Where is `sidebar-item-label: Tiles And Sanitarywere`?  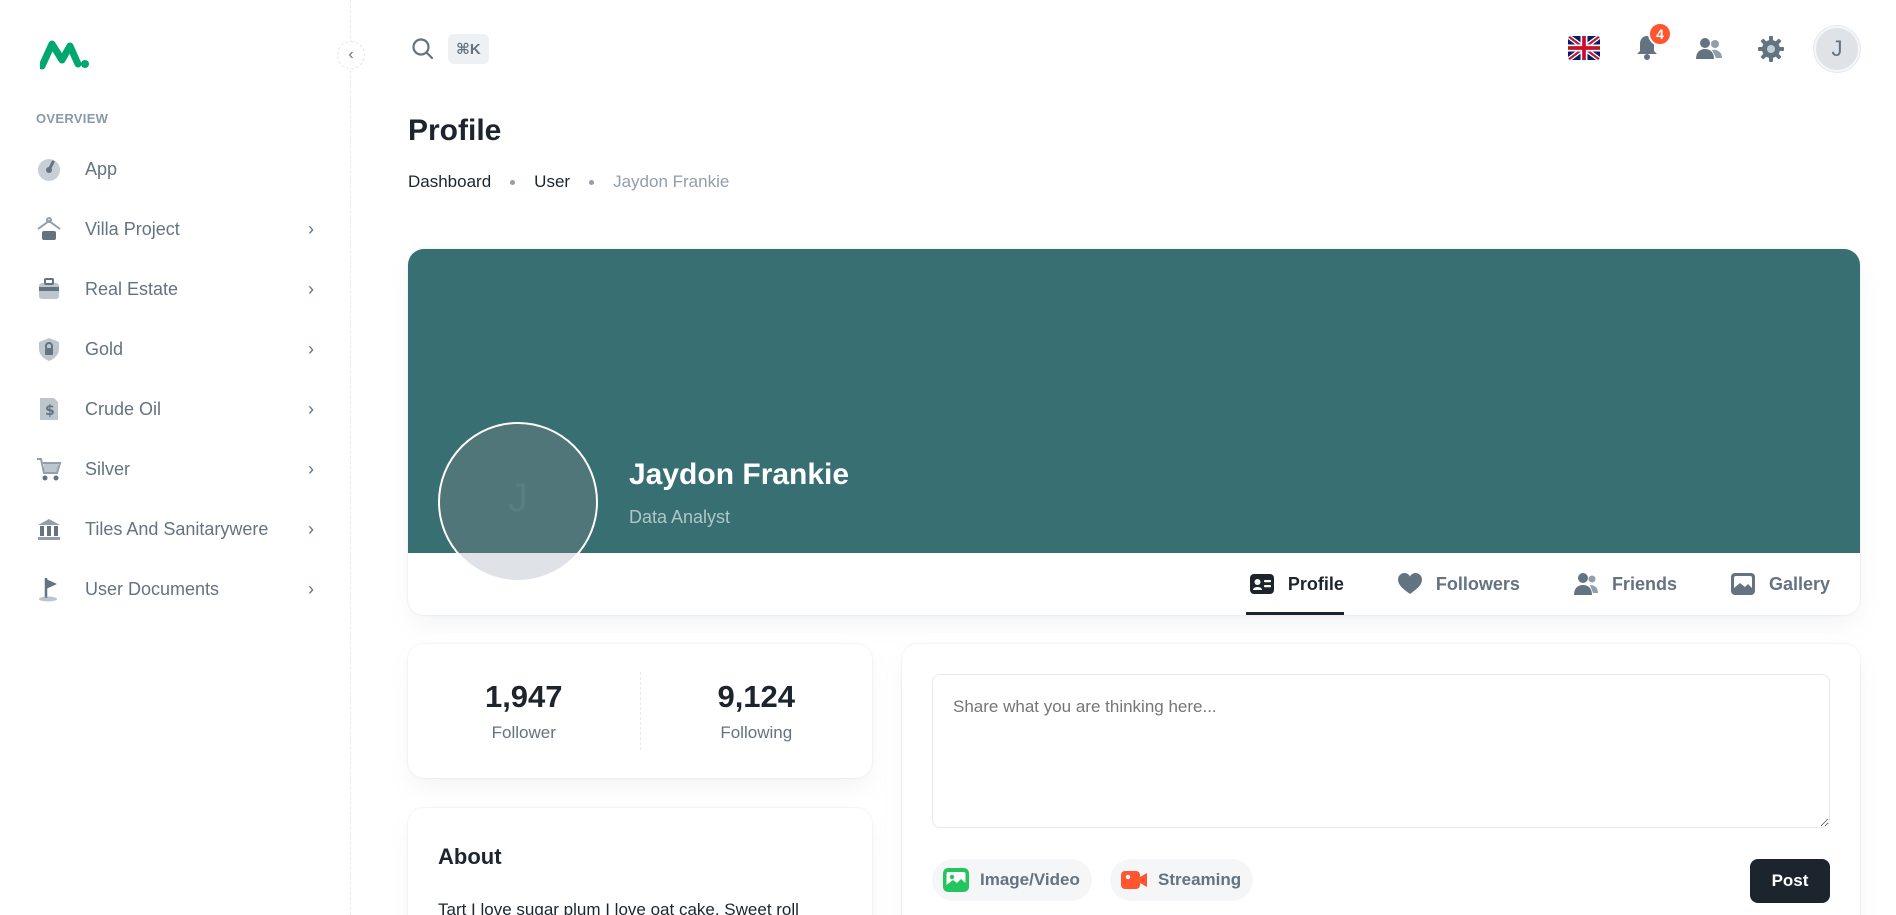 sidebar-item-label: Tiles And Sanitarywere is located at coordinates (177, 528).